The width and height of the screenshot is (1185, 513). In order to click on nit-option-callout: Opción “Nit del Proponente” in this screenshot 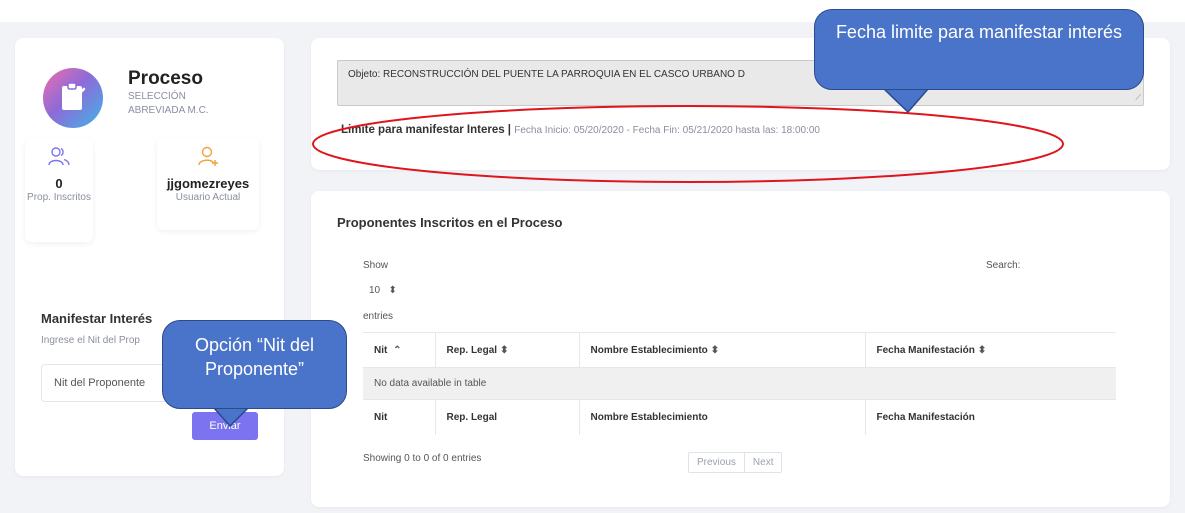, I will do `click(254, 364)`.